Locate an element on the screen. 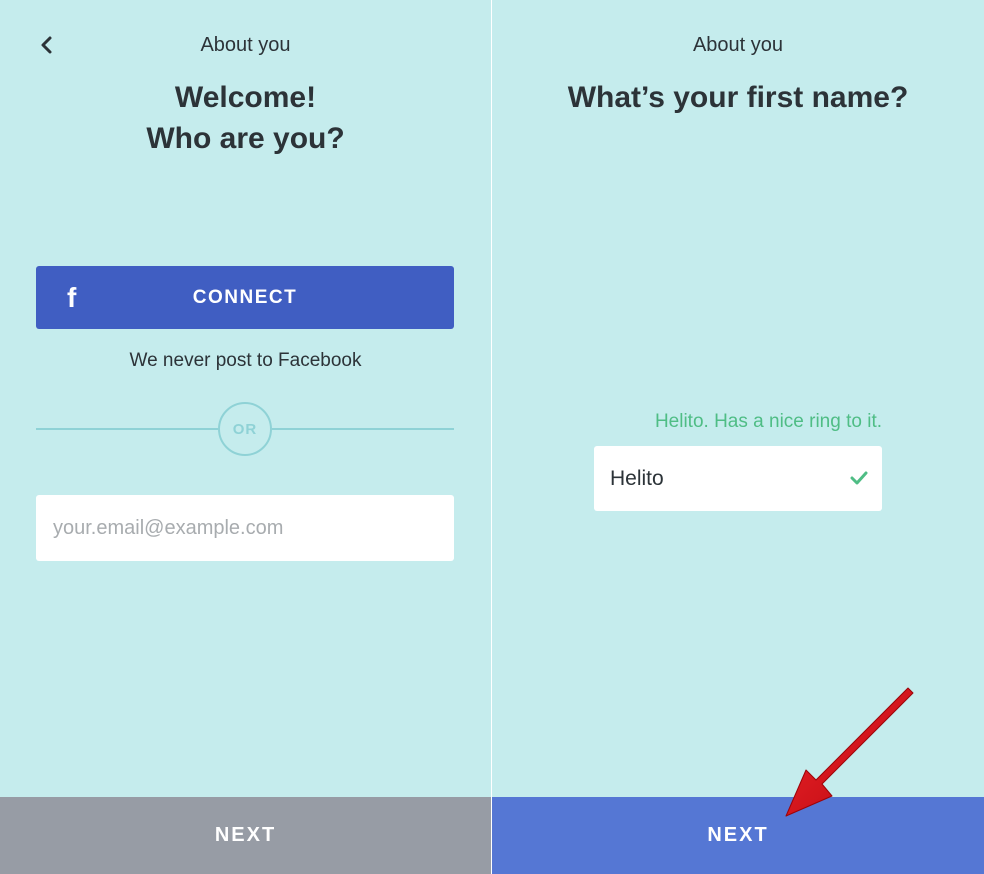 Image resolution: width=984 pixels, height=874 pixels. next-button: NEXT is located at coordinates (738, 835).